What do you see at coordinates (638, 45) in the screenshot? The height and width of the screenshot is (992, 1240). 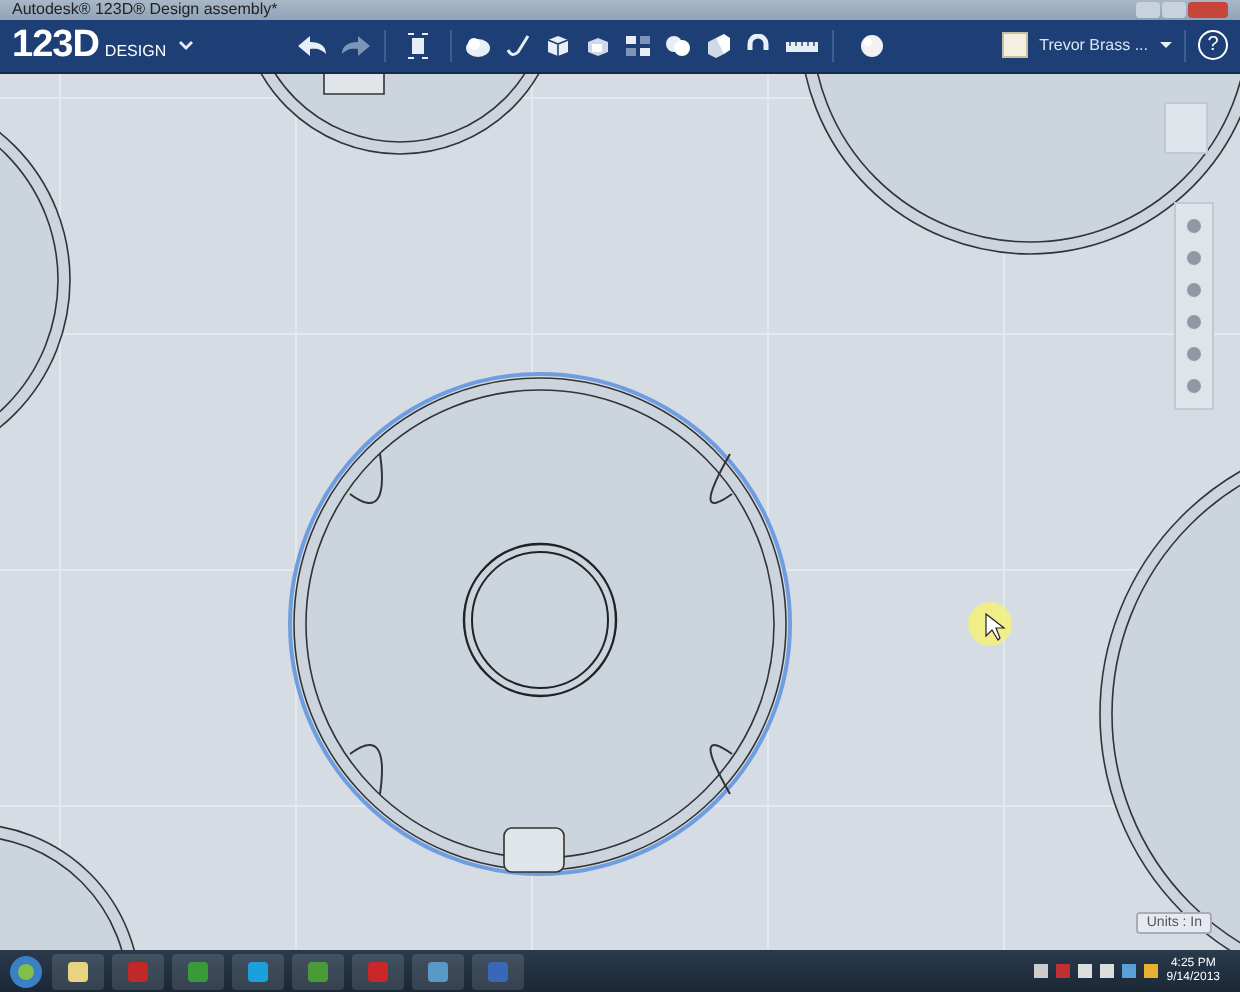 I see `pattern-icon` at bounding box center [638, 45].